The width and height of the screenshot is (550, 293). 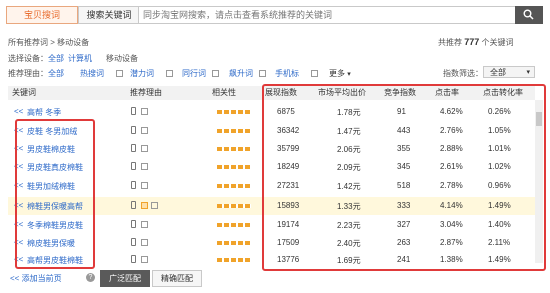 What do you see at coordinates (73, 42) in the screenshot?
I see `breadcrumb-current: 移动设备` at bounding box center [73, 42].